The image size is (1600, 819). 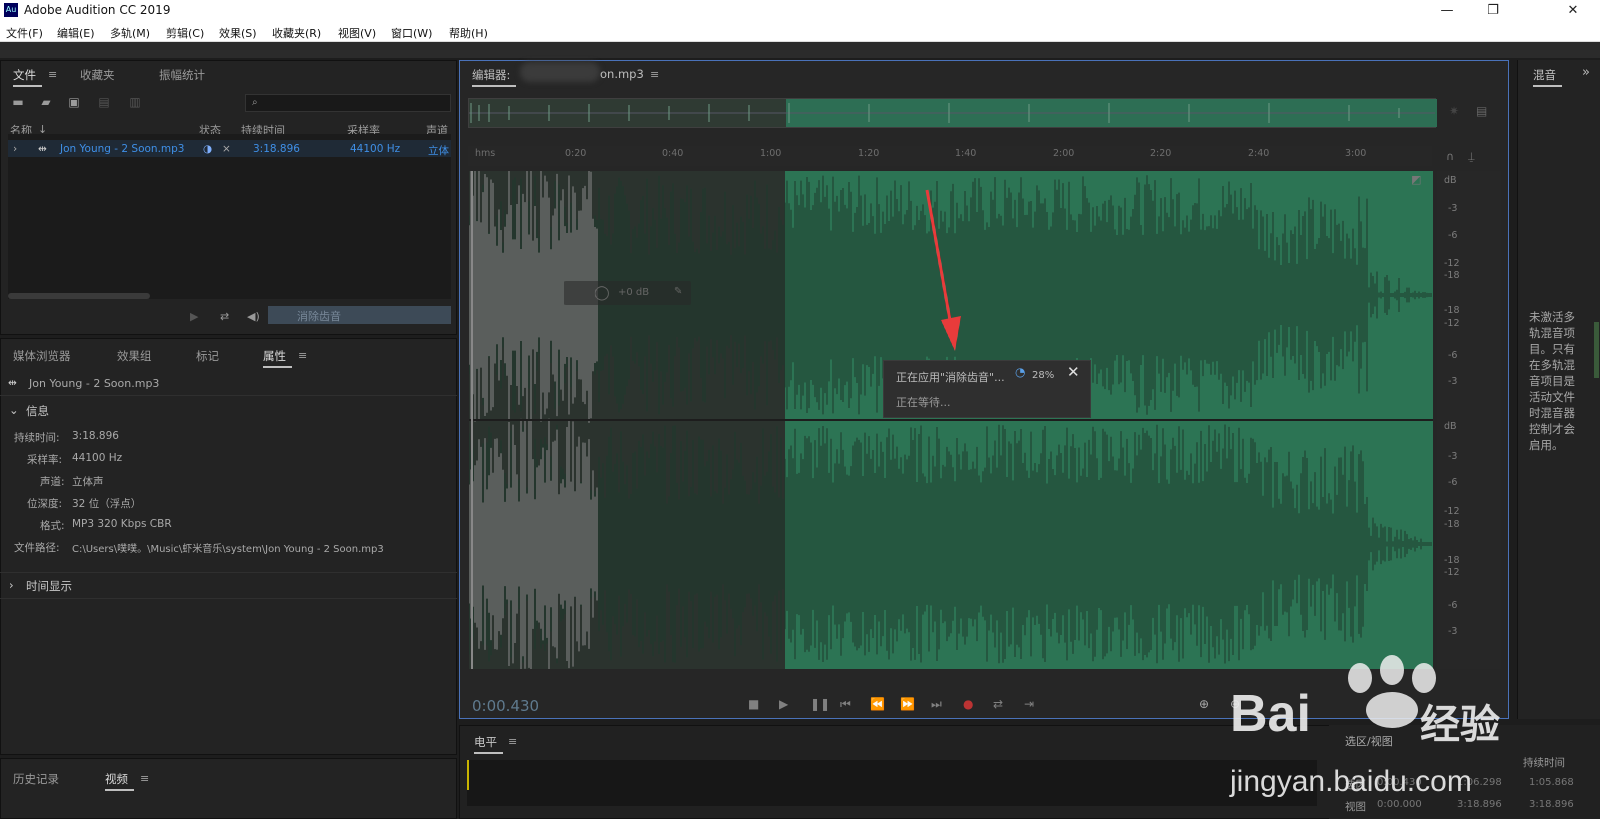 What do you see at coordinates (238, 33) in the screenshot?
I see `menu-effects: 效果(S)` at bounding box center [238, 33].